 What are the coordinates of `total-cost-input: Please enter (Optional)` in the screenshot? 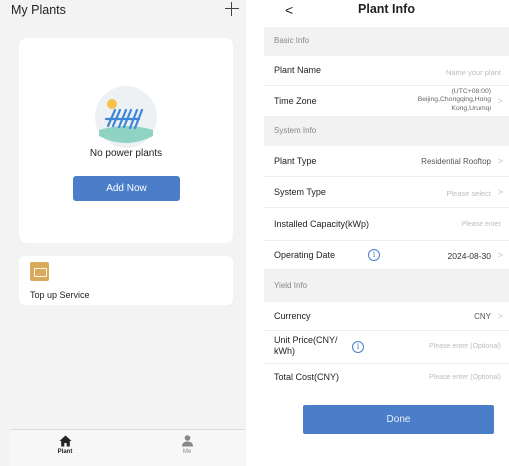 It's located at (465, 377).